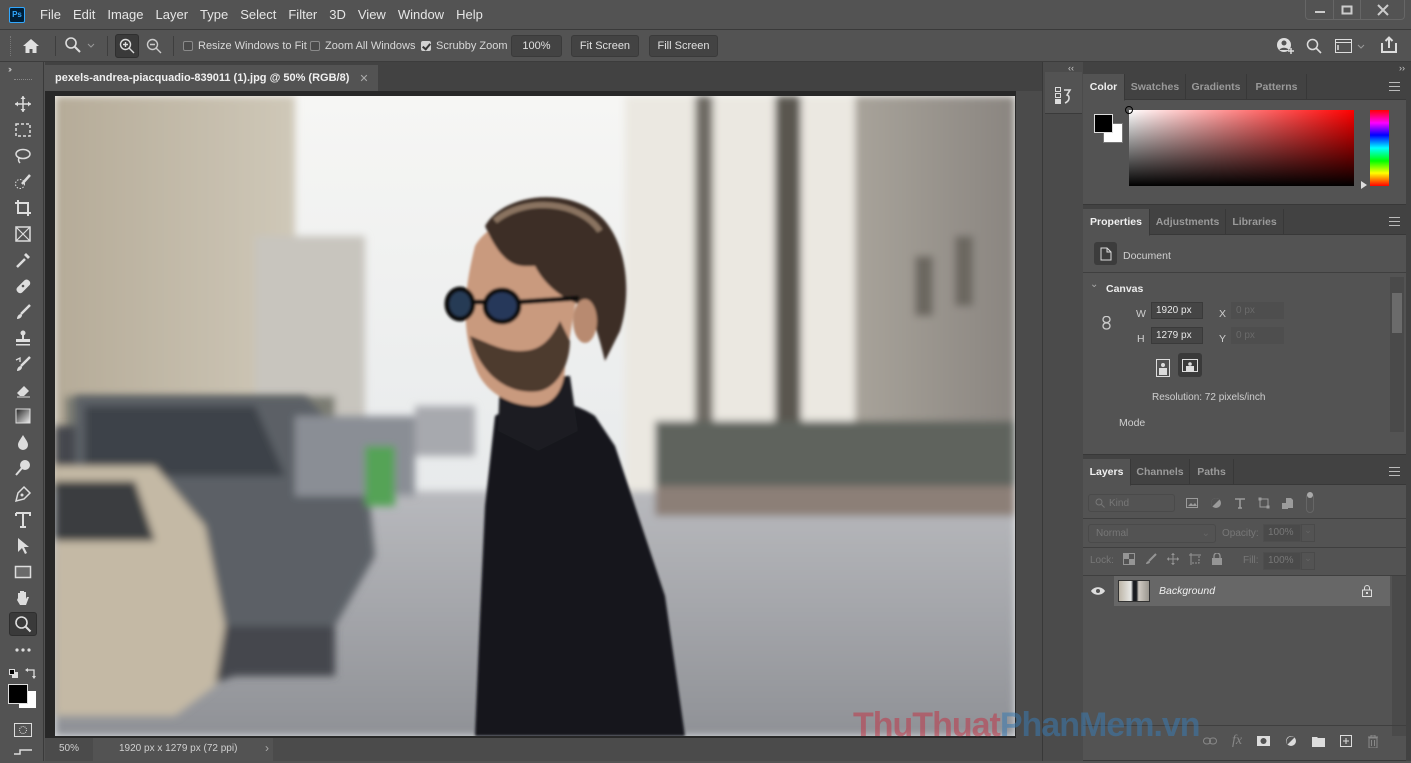 The height and width of the screenshot is (763, 1411). I want to click on tab-paths: Paths, so click(1212, 472).